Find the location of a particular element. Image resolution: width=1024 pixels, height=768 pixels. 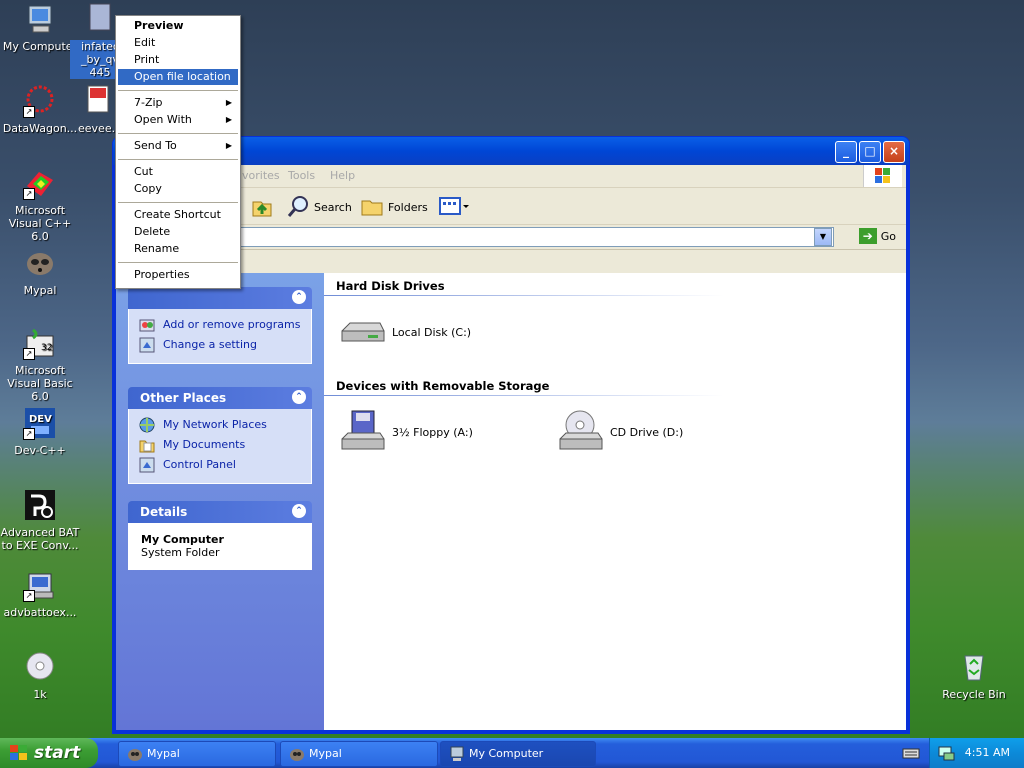

details-header: Details ⌃ is located at coordinates (220, 512).